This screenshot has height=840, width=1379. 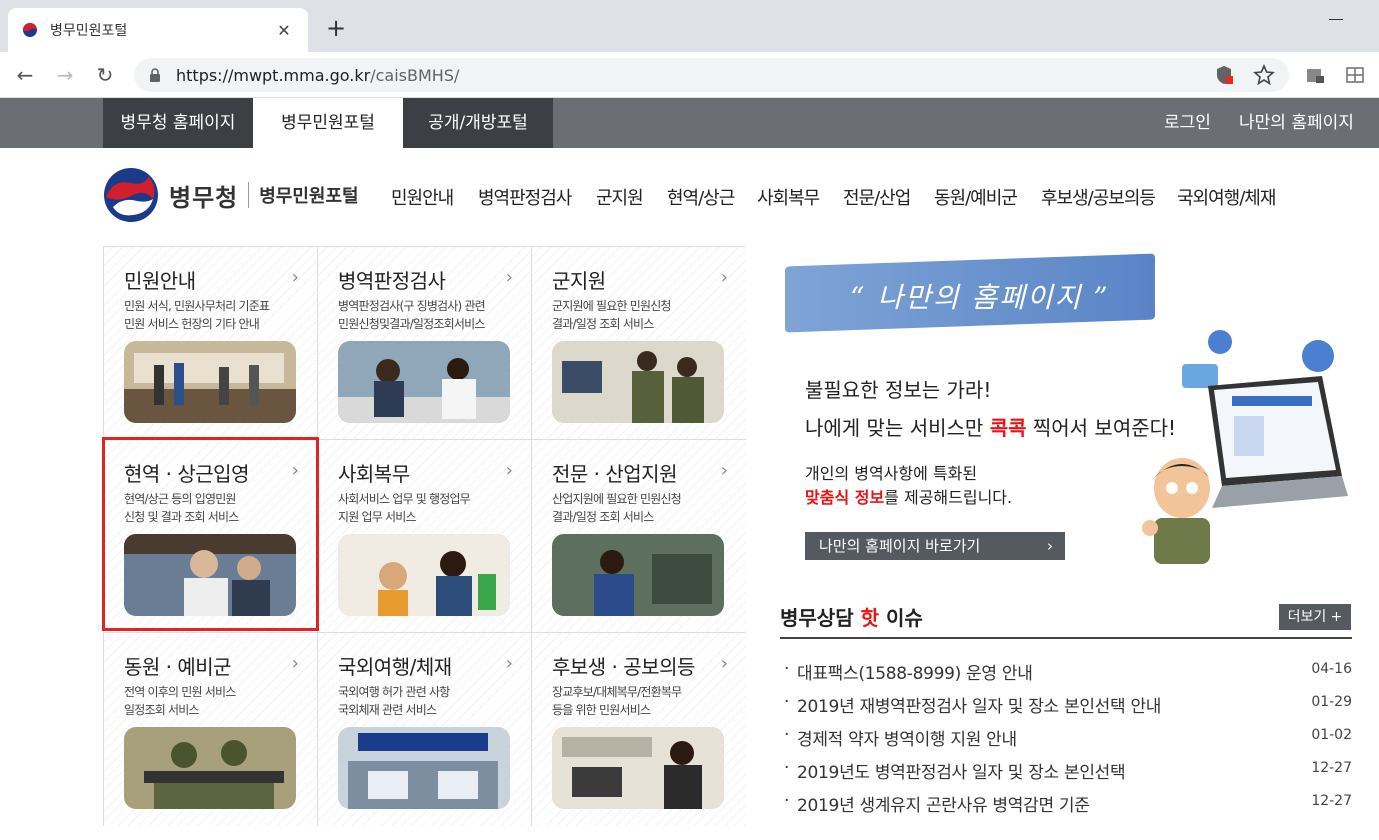 What do you see at coordinates (478, 123) in the screenshot?
I see `gnb-tab-open-portal: 공개/개방포털` at bounding box center [478, 123].